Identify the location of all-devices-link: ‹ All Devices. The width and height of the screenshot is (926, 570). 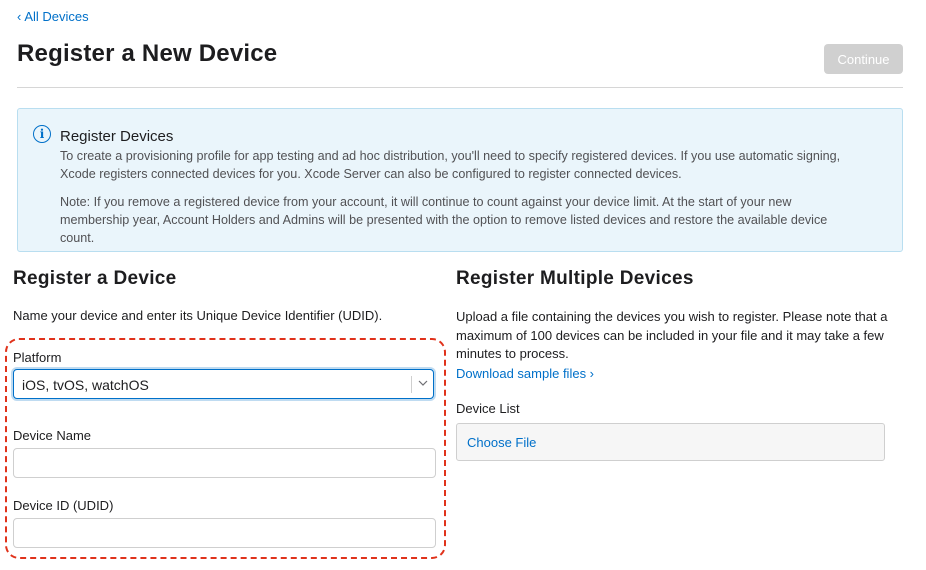
(53, 16).